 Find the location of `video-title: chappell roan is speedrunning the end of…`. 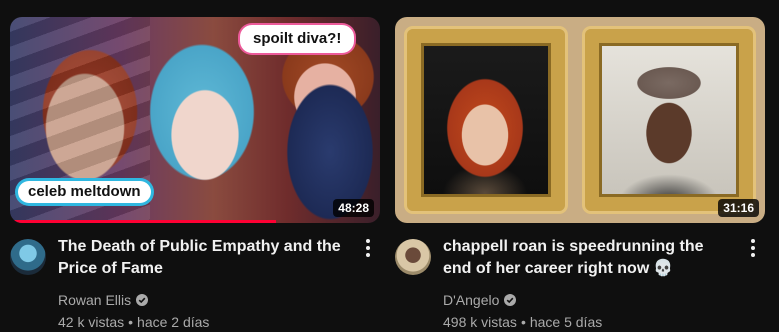

video-title: chappell roan is speedrunning the end of… is located at coordinates (586, 258).